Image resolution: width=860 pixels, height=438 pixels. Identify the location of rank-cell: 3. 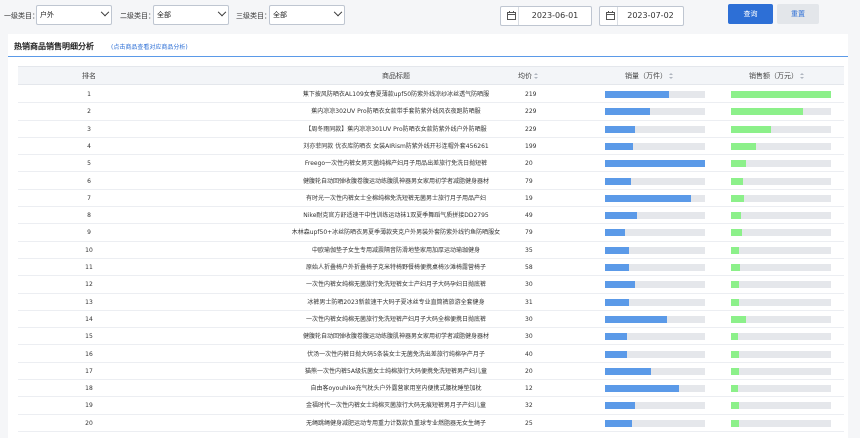
(89, 129).